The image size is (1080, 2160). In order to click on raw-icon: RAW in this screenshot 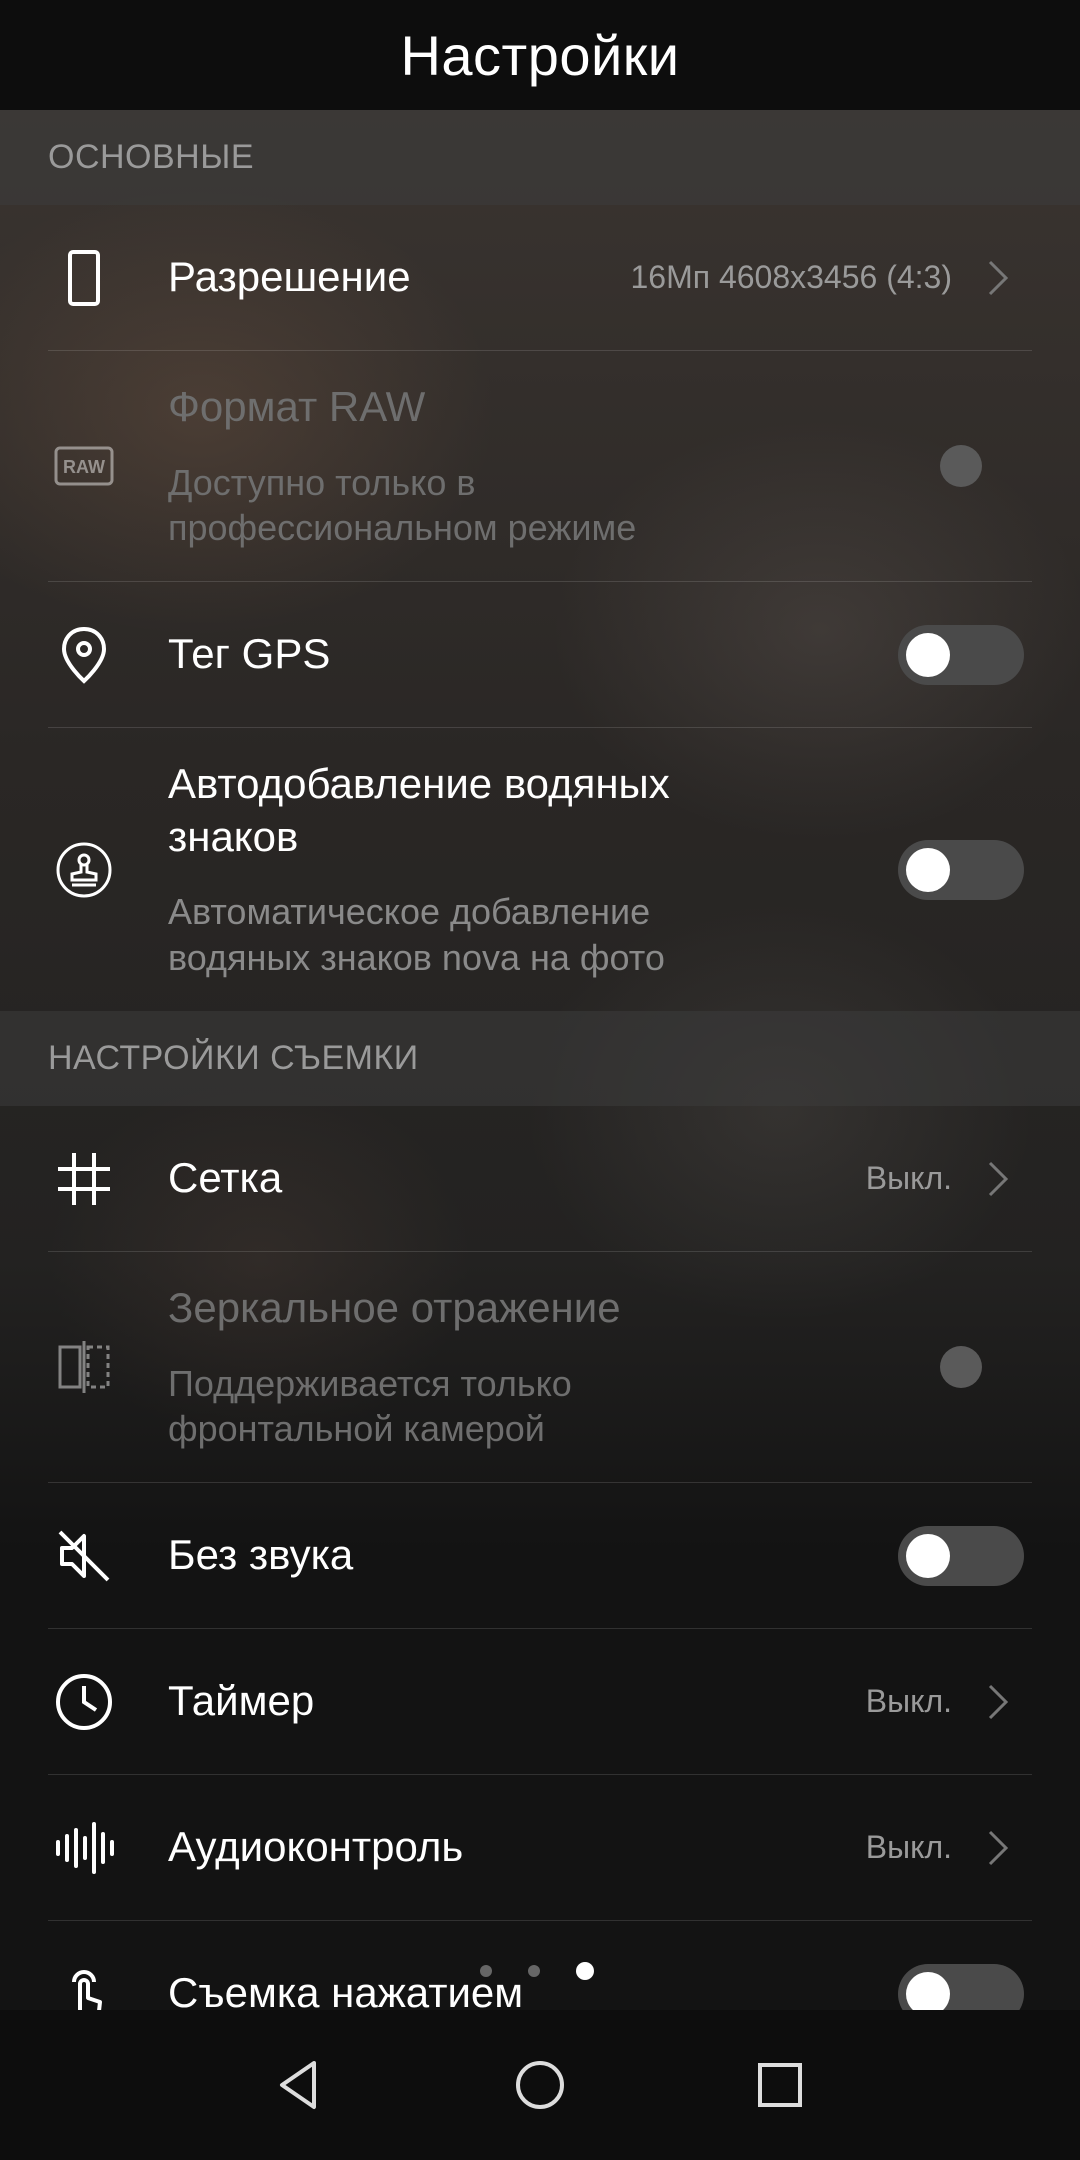, I will do `click(84, 466)`.